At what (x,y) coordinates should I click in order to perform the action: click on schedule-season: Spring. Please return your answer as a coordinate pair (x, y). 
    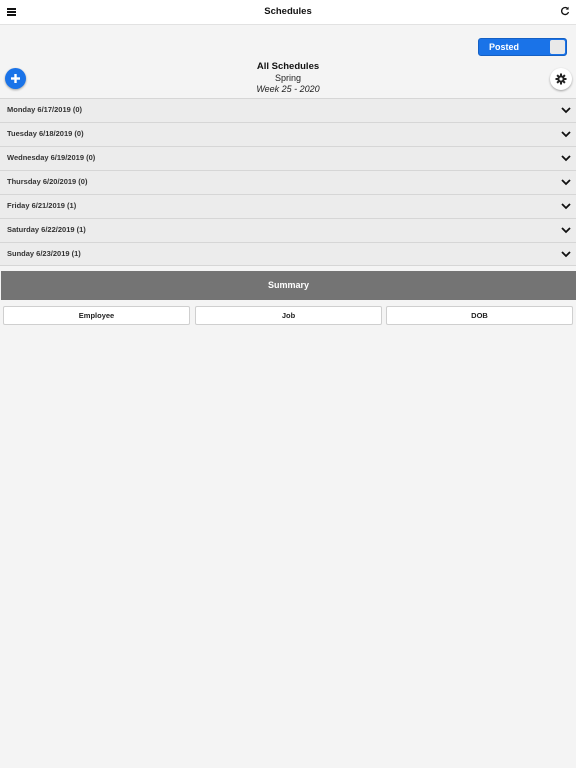
    Looking at the image, I should click on (287, 78).